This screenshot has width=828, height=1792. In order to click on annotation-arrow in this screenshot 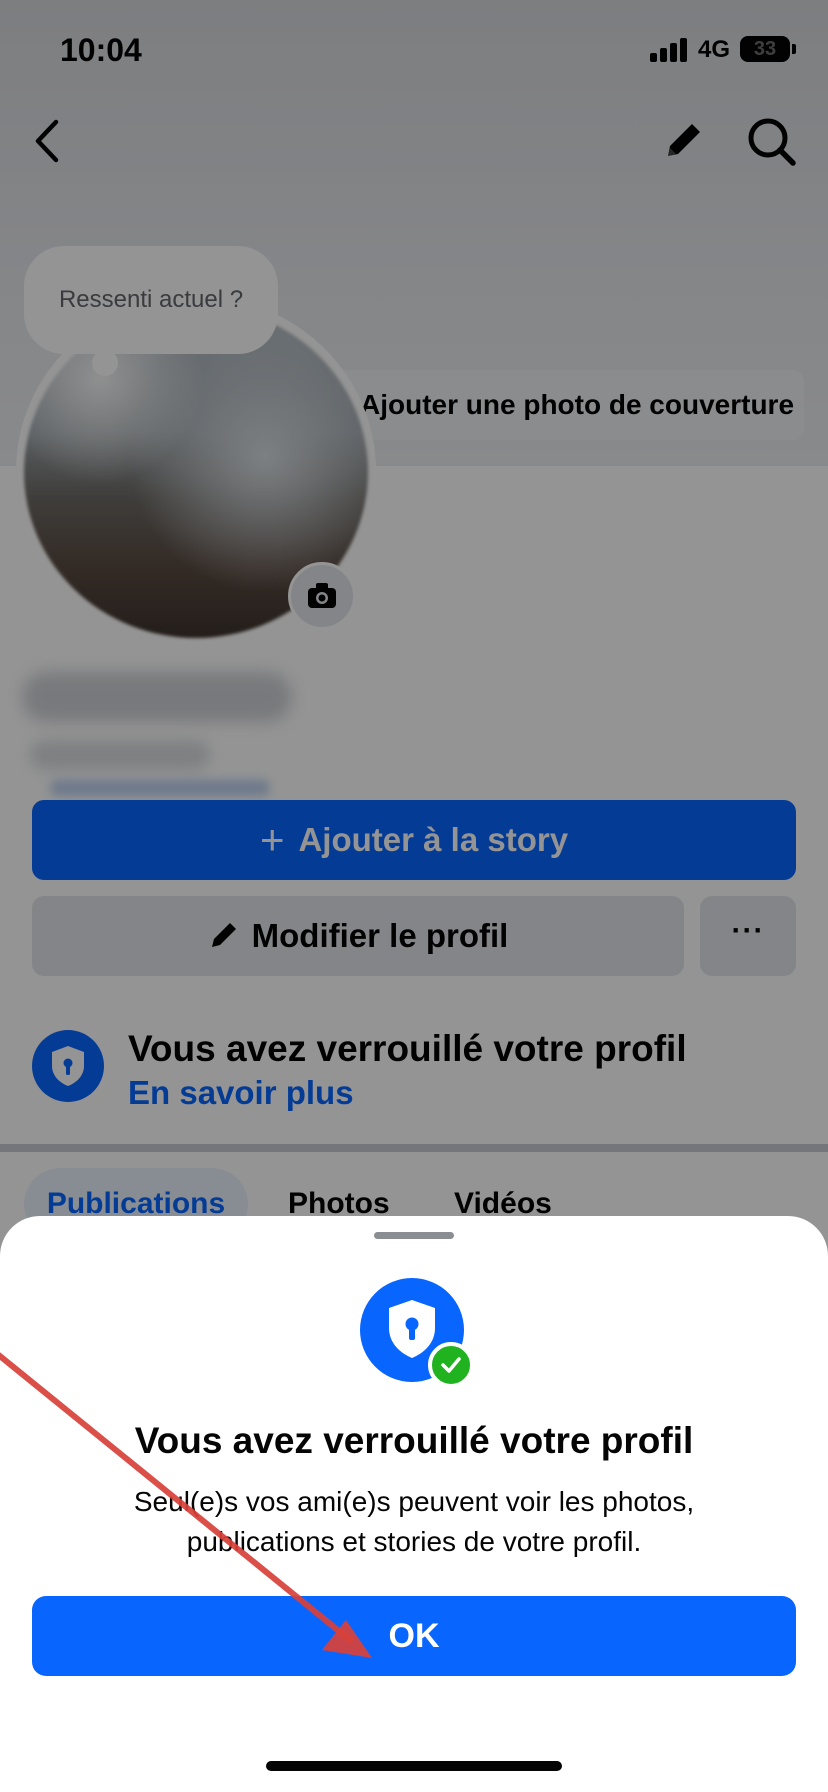, I will do `click(186, 1505)`.